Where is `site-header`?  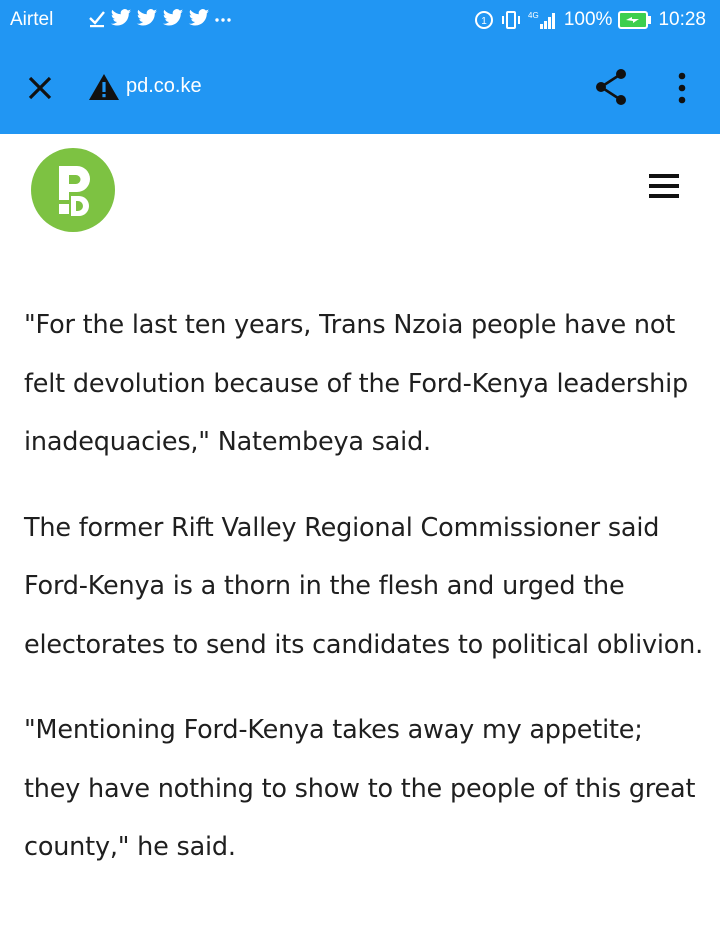
site-header is located at coordinates (360, 194).